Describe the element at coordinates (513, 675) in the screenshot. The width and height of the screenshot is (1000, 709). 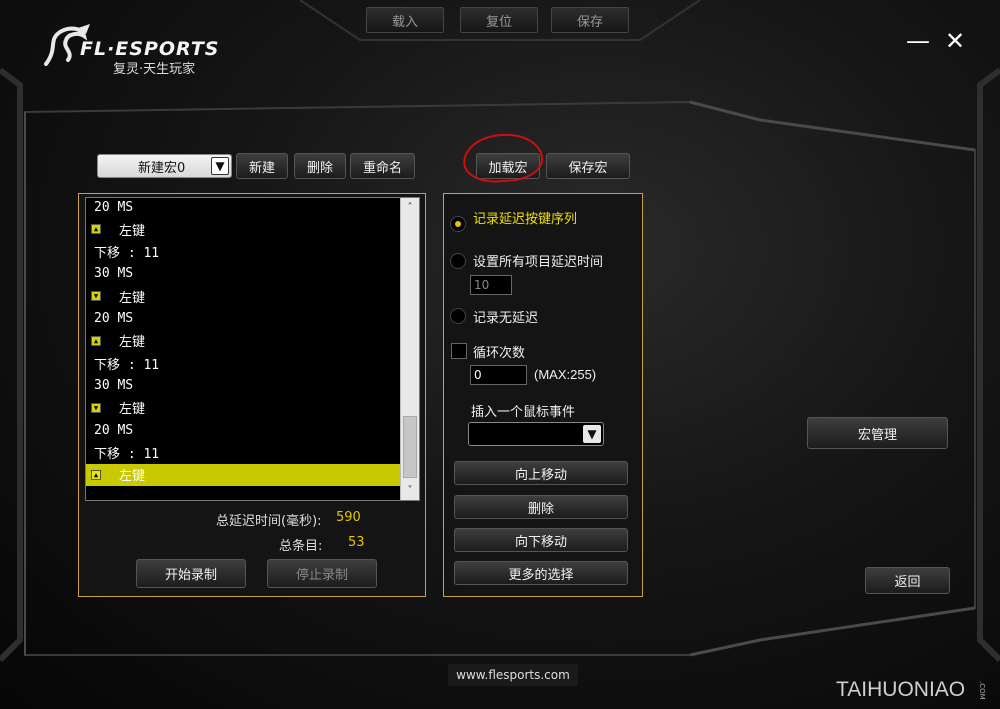
I see `website-link: www.flesports.com` at that location.